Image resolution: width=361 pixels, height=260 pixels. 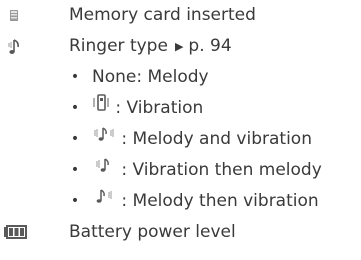 What do you see at coordinates (221, 170) in the screenshot?
I see `ringer-option-text: : Vibration then melody` at bounding box center [221, 170].